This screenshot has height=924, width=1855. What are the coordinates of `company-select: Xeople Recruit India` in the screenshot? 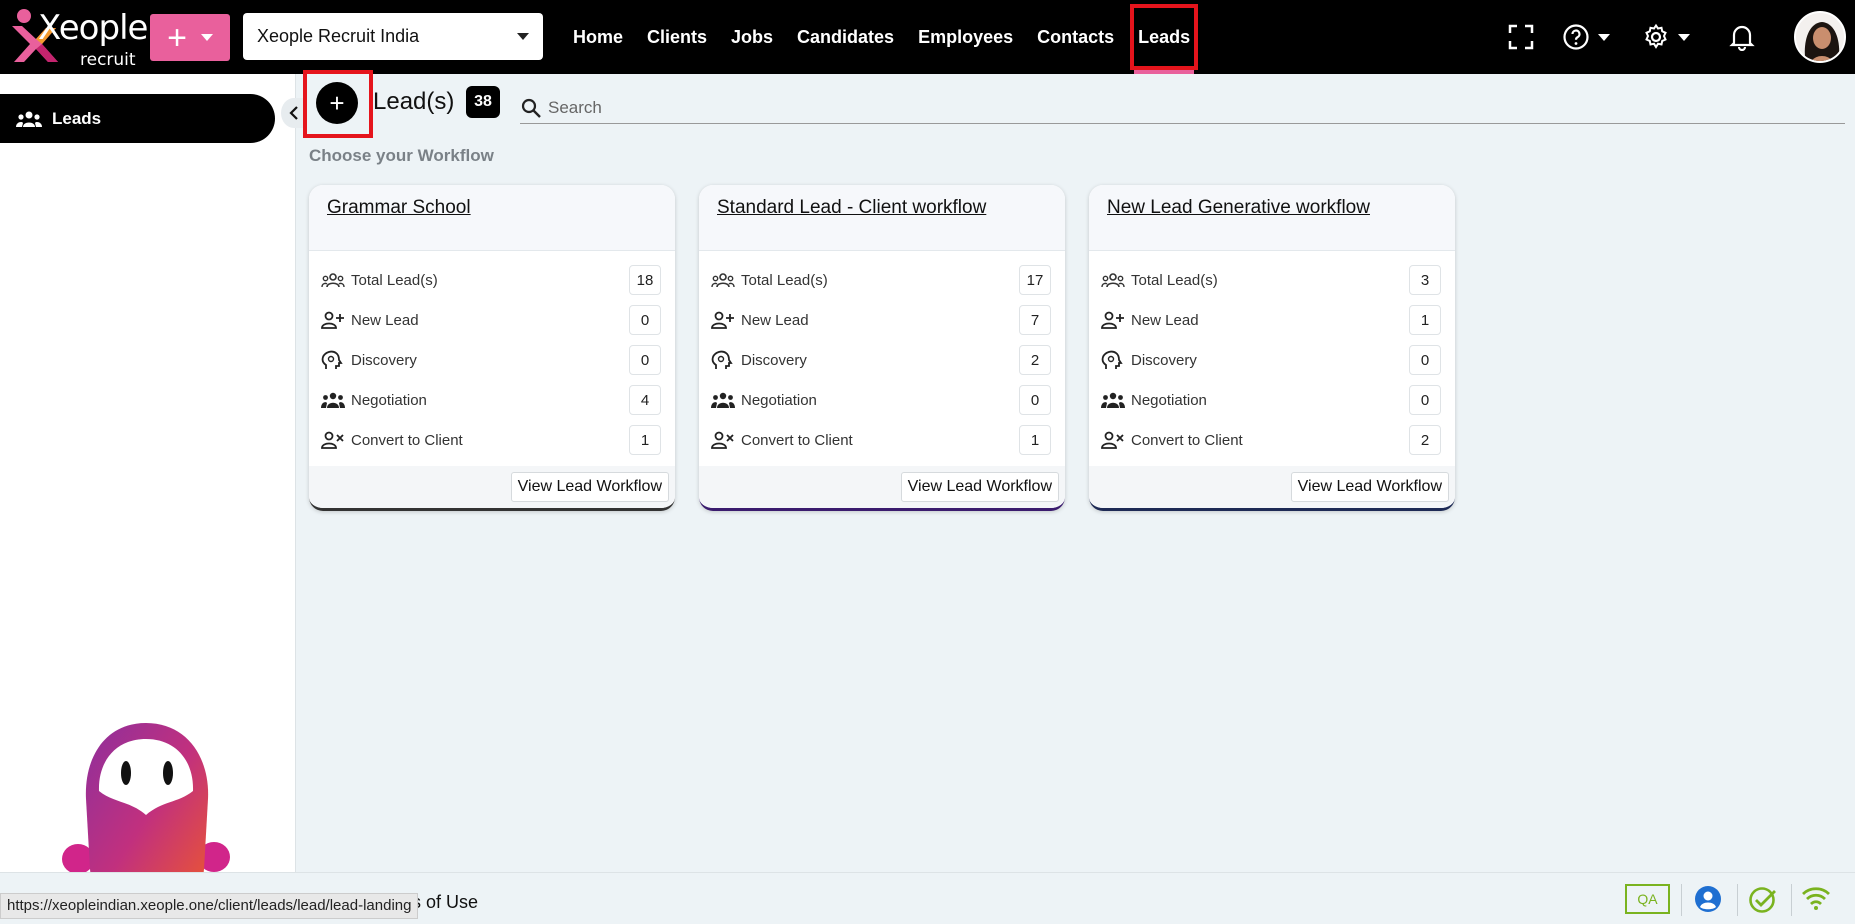 It's located at (393, 36).